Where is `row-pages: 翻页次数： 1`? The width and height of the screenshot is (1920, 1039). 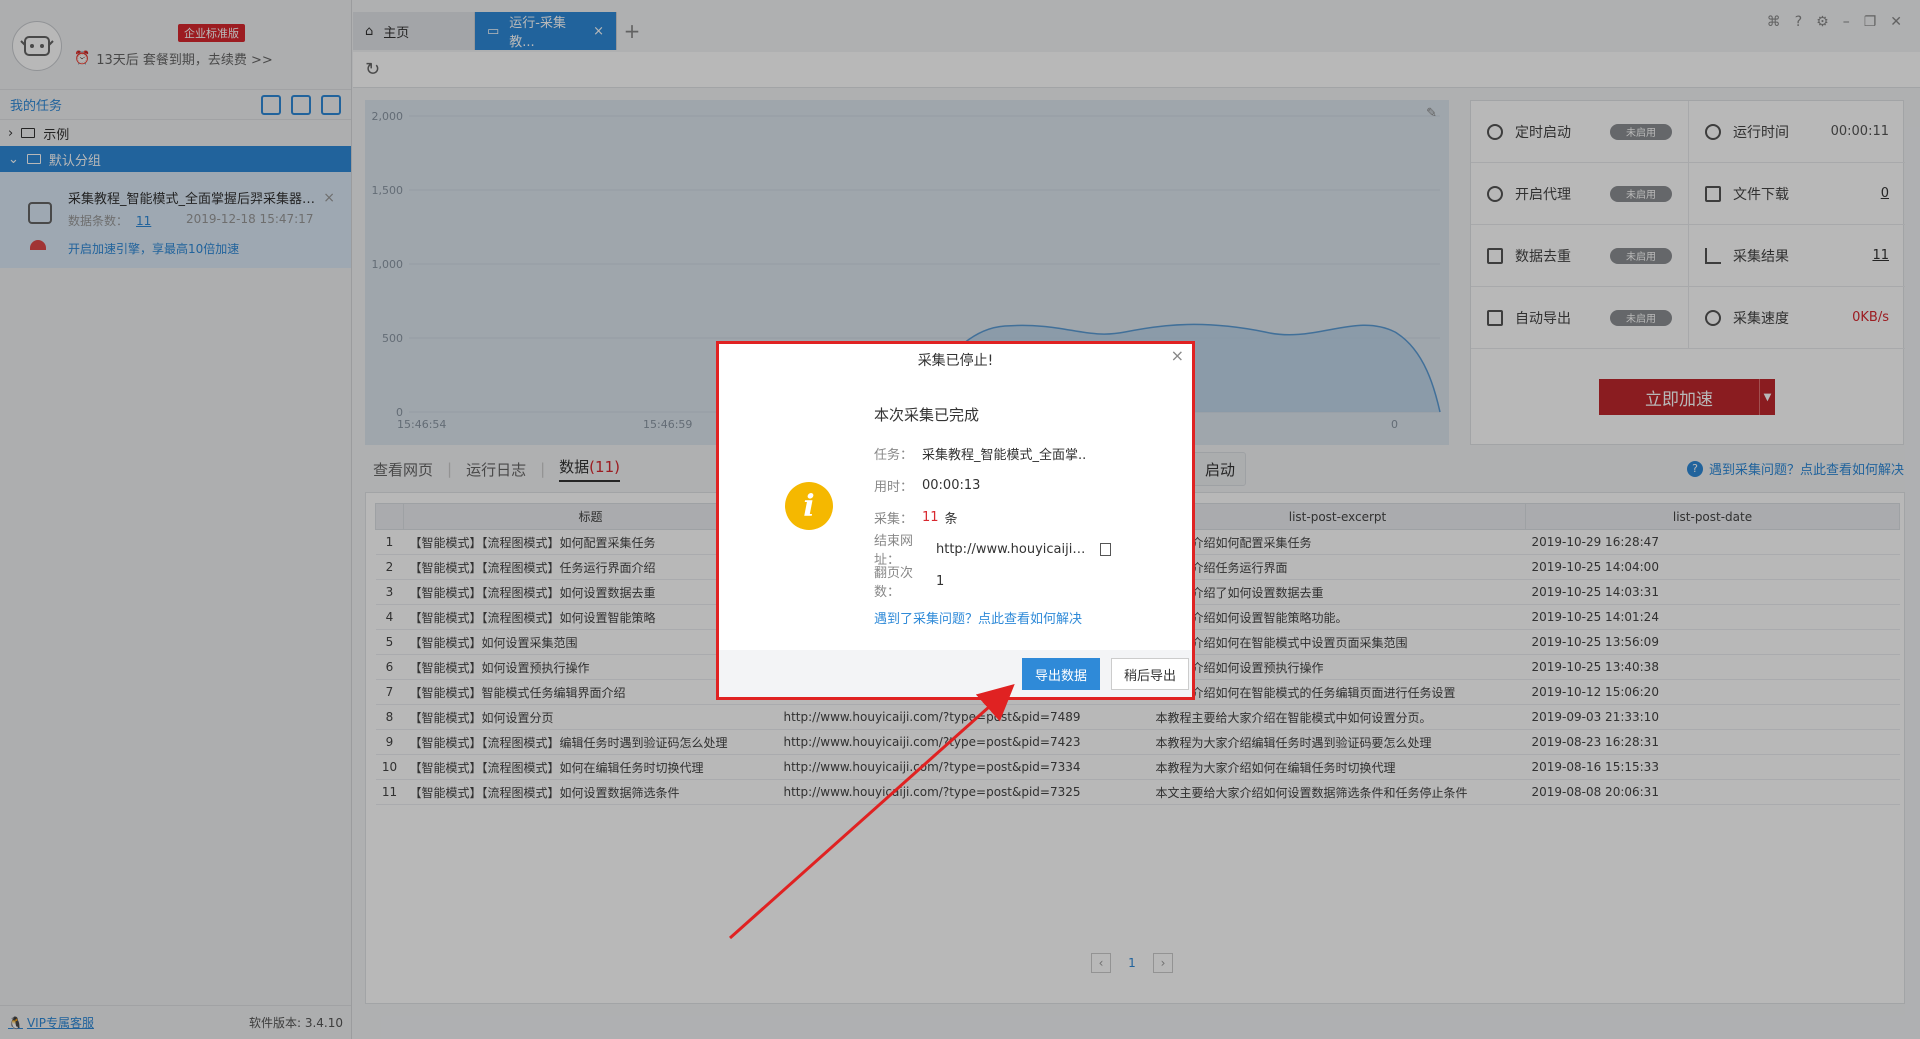 row-pages: 翻页次数： 1 is located at coordinates (1024, 582).